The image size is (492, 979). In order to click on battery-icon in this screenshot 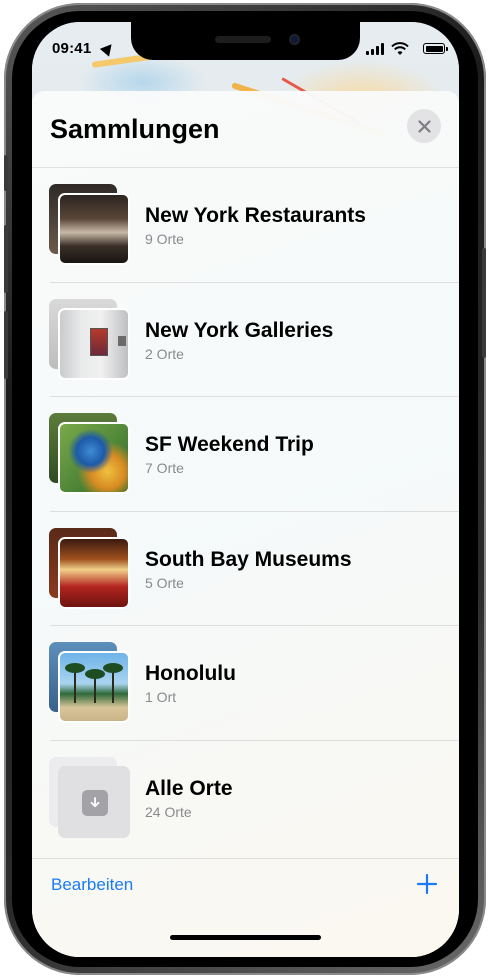, I will do `click(435, 48)`.